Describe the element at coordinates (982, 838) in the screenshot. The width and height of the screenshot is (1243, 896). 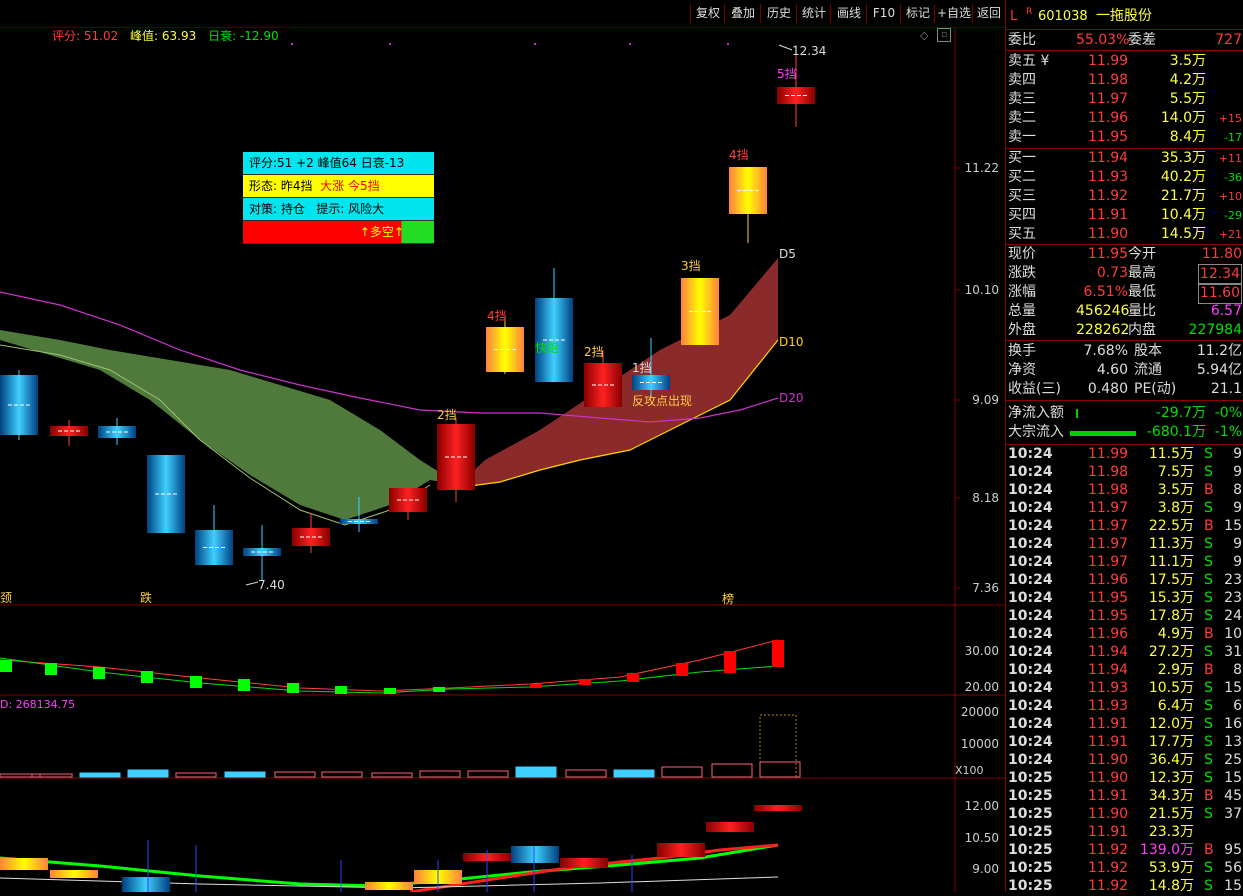
I see `sub3-tick-1: 10.50` at that location.